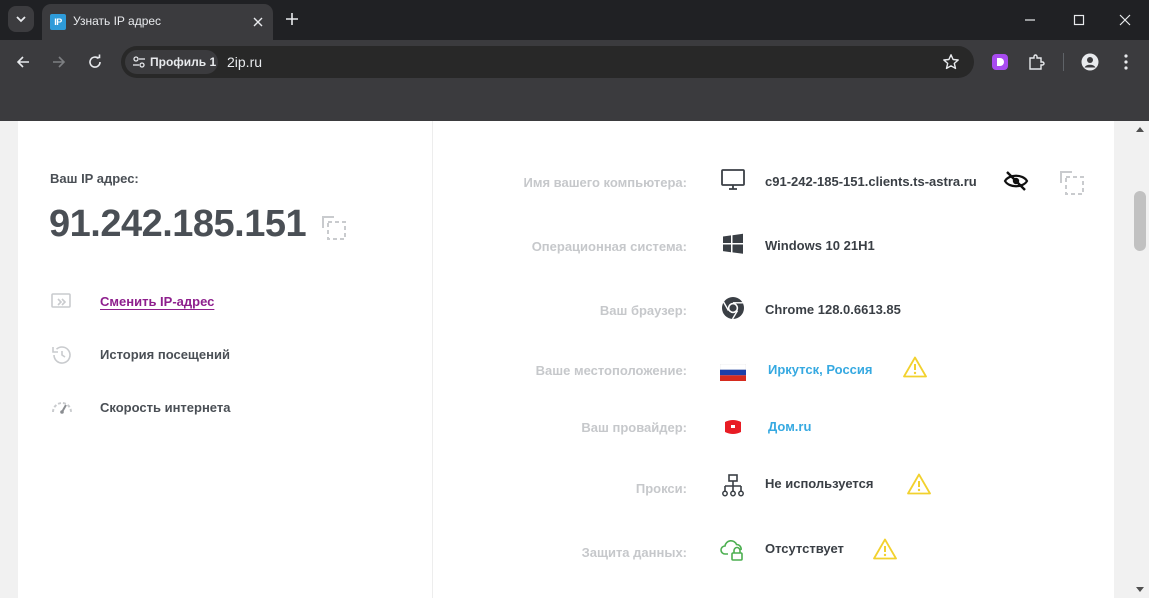  I want to click on speedtest-label: Скорость интернета, so click(165, 407).